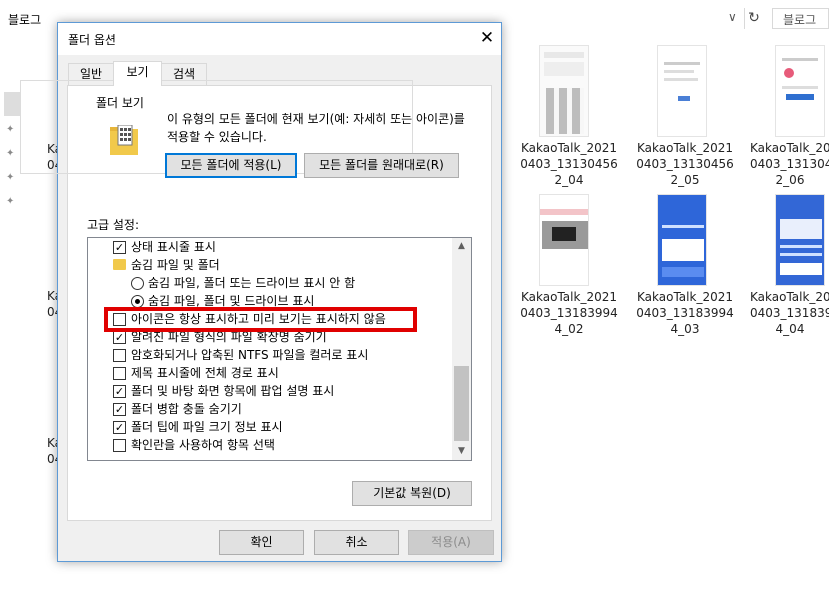  Describe the element at coordinates (11, 317) in the screenshot. I see `navigation-pane: ✦ ✦ ✦ ✦` at that location.